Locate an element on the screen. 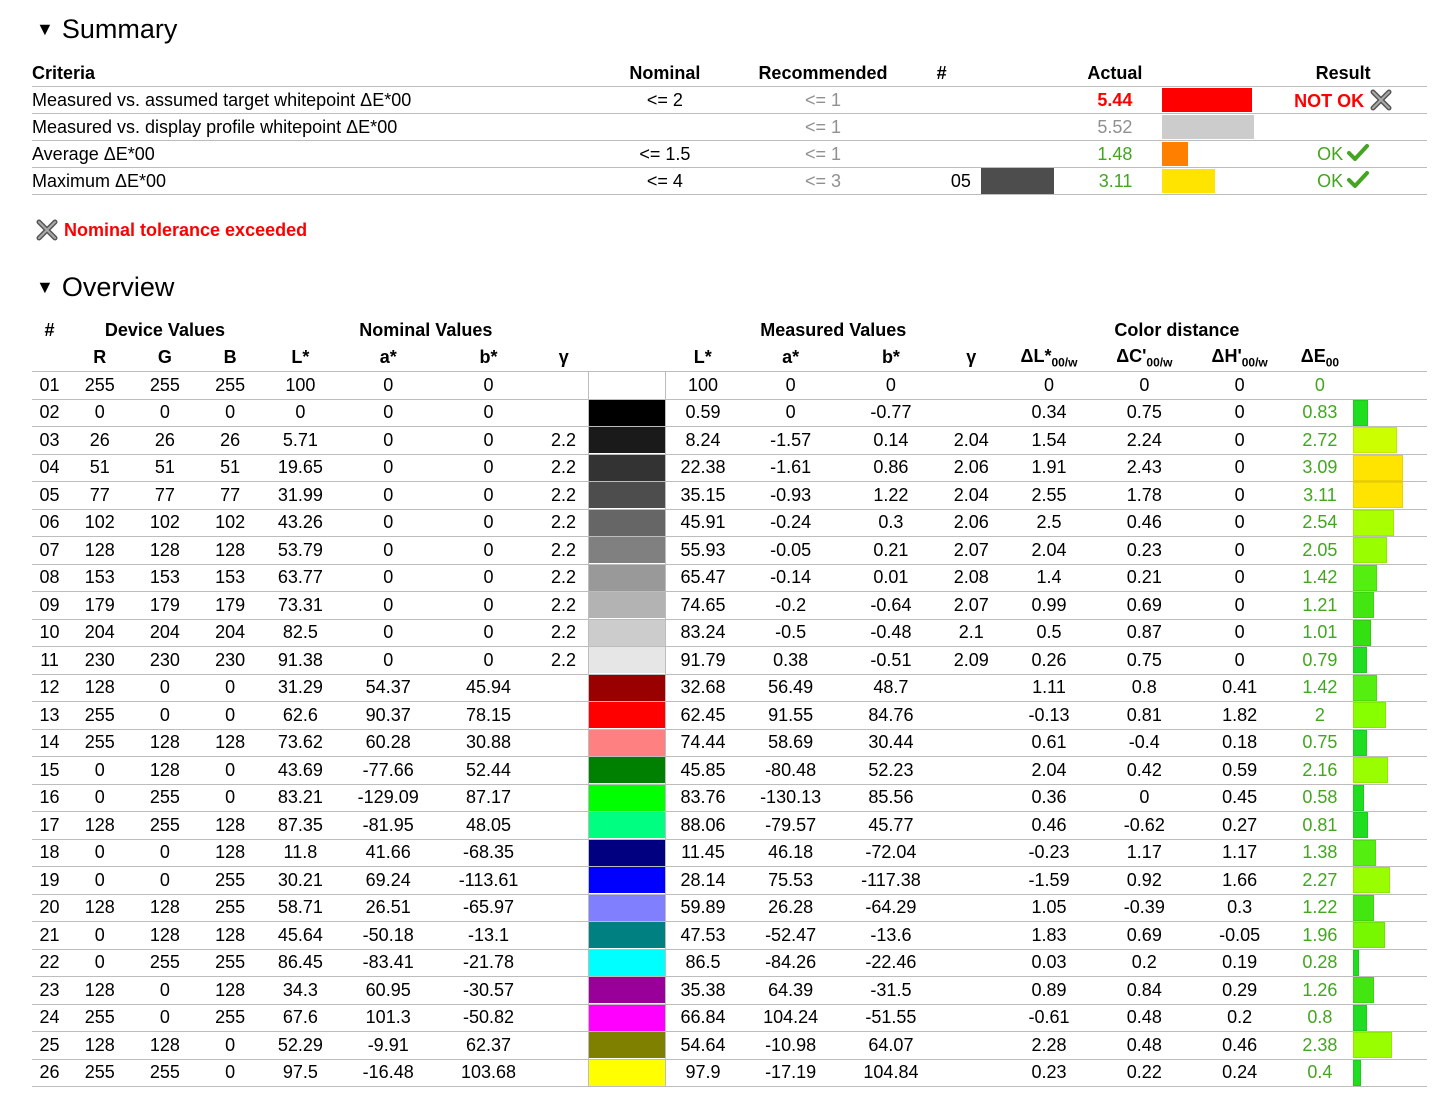  cell-r: 204 is located at coordinates (100, 633).